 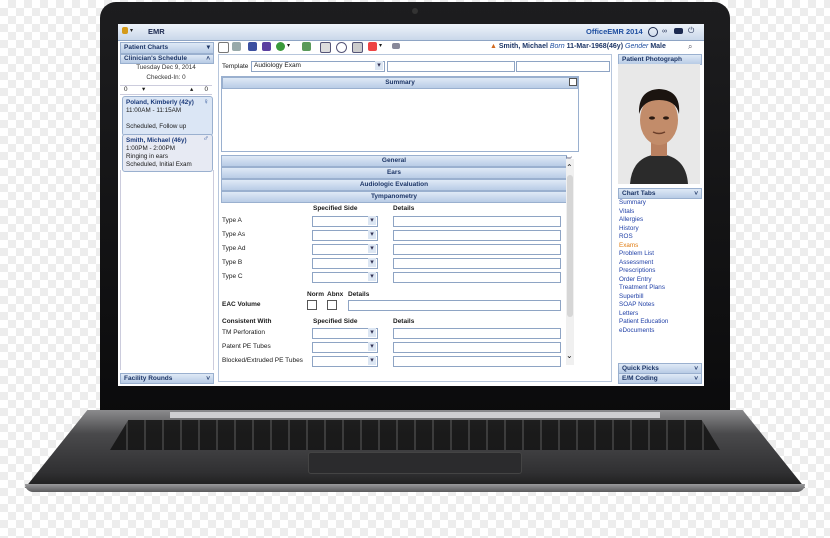 I want to click on type-as-details-field, so click(x=477, y=235).